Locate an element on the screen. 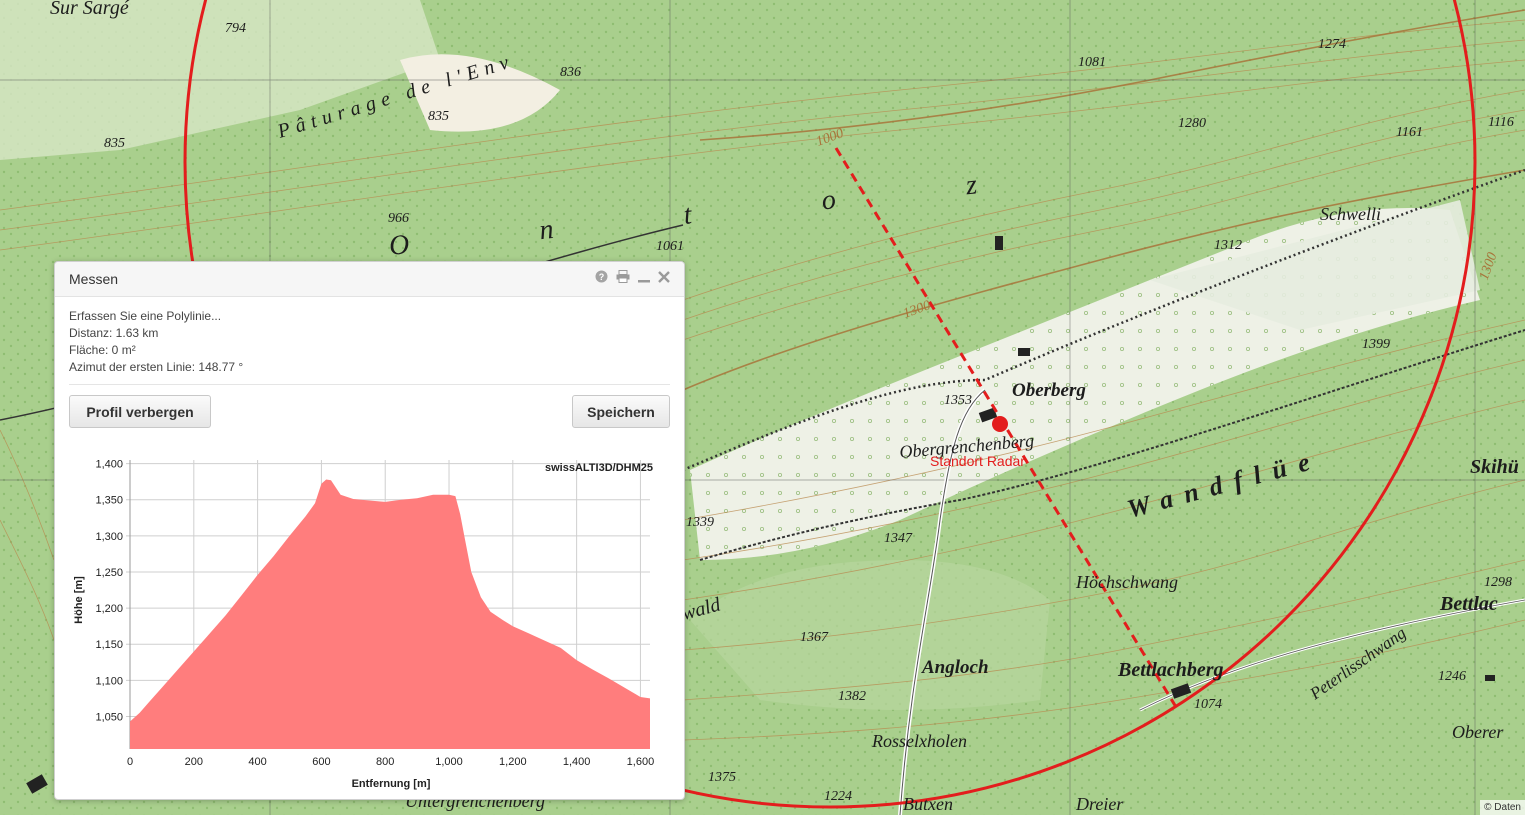 The width and height of the screenshot is (1525, 815). map-label: Dreier is located at coordinates (1099, 804).